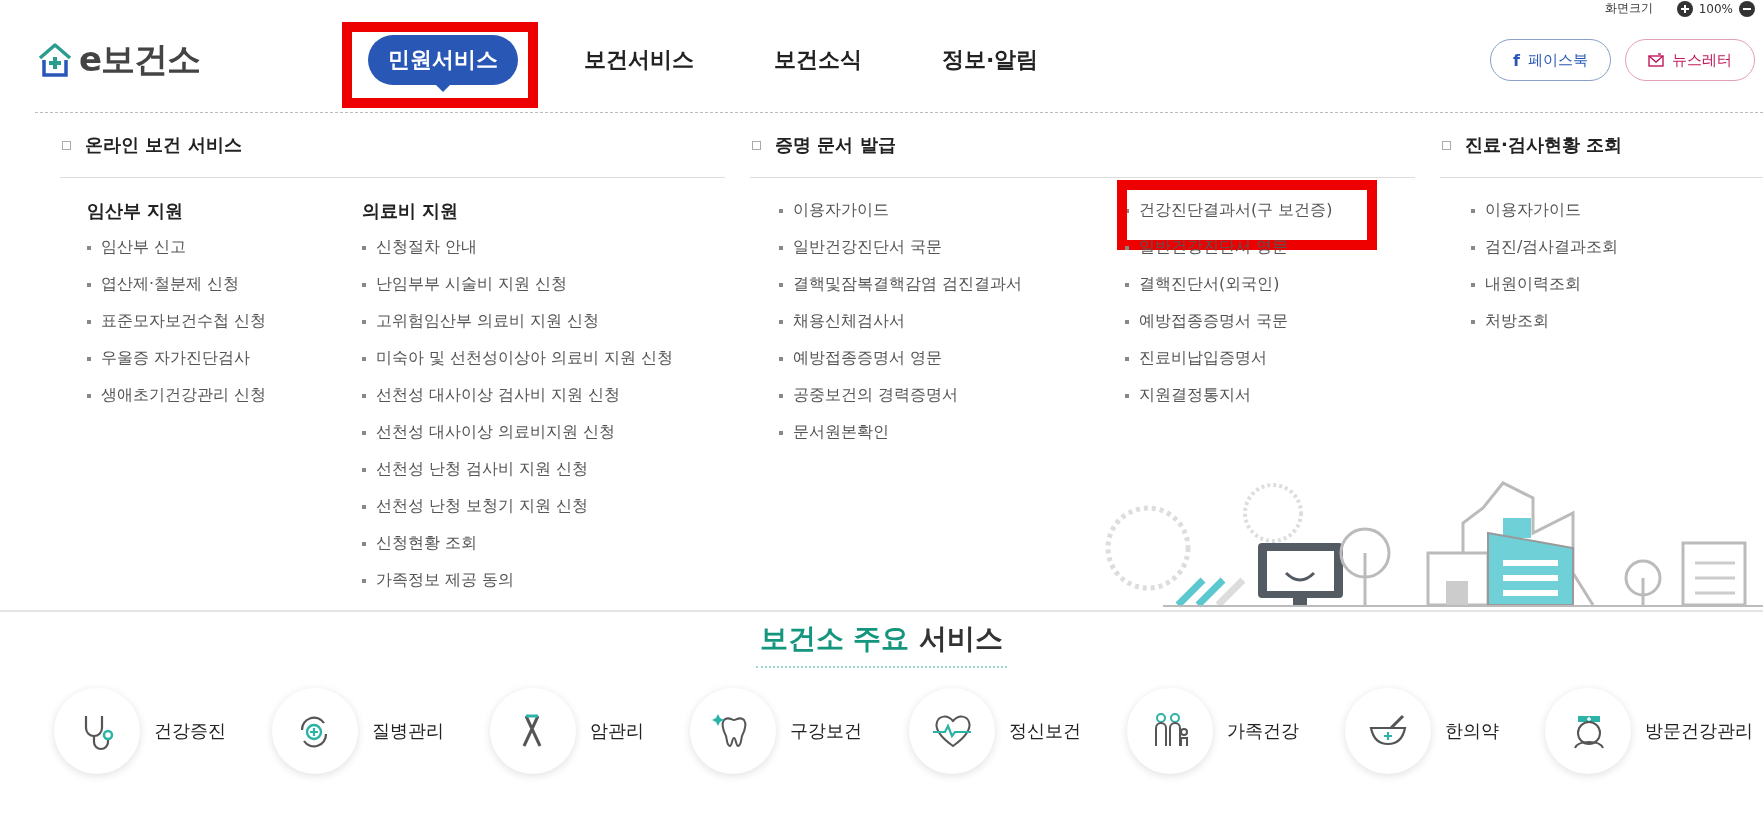 The image size is (1763, 822). Describe the element at coordinates (1516, 60) in the screenshot. I see `facebook-icon: f` at that location.